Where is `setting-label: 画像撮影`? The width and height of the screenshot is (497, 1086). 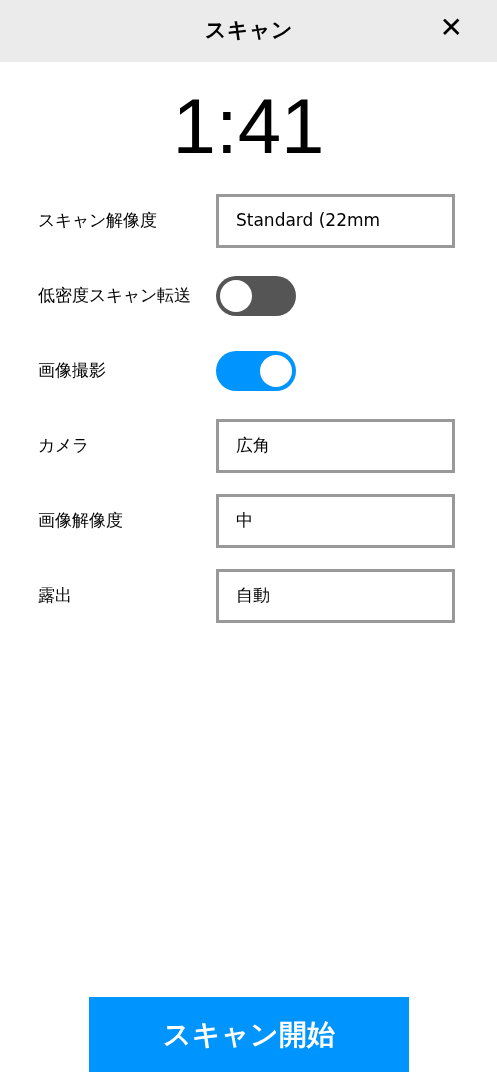
setting-label: 画像撮影 is located at coordinates (72, 371).